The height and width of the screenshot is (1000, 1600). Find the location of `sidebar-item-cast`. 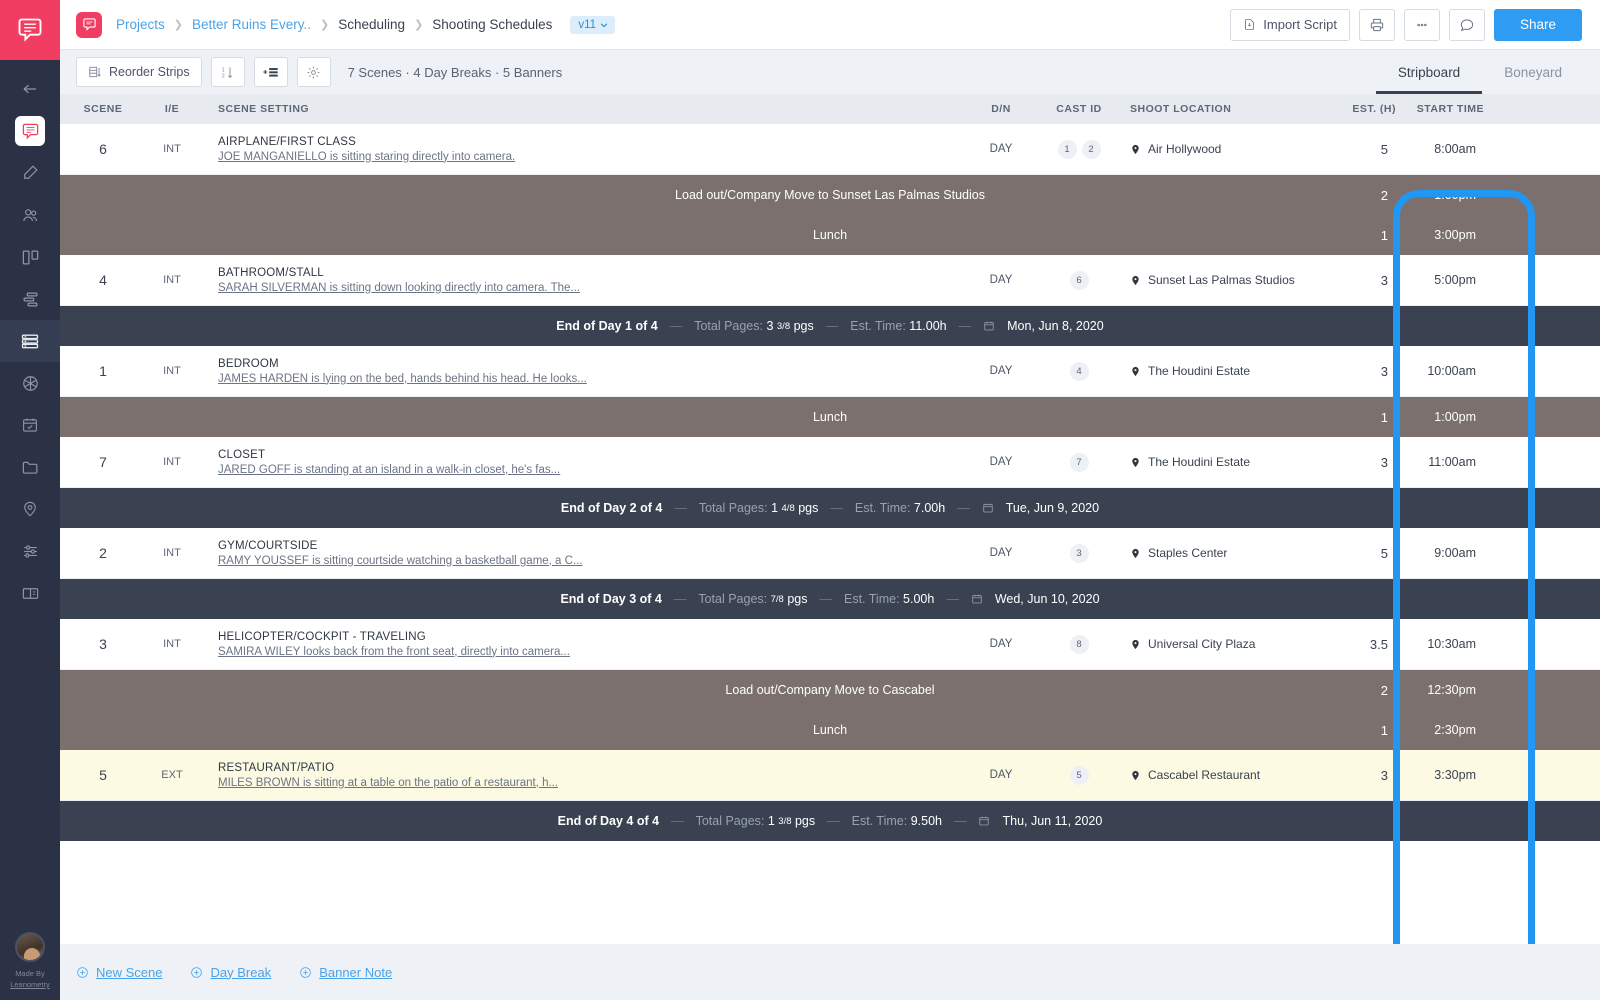

sidebar-item-cast is located at coordinates (30, 215).